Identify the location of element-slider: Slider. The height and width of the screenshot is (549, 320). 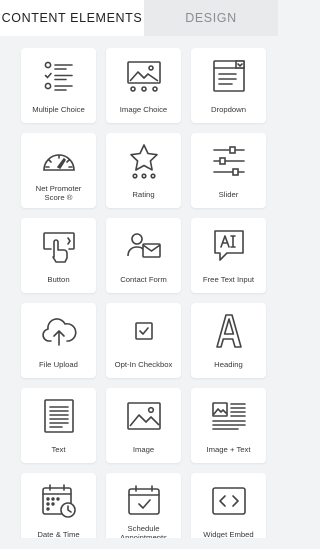
(228, 170).